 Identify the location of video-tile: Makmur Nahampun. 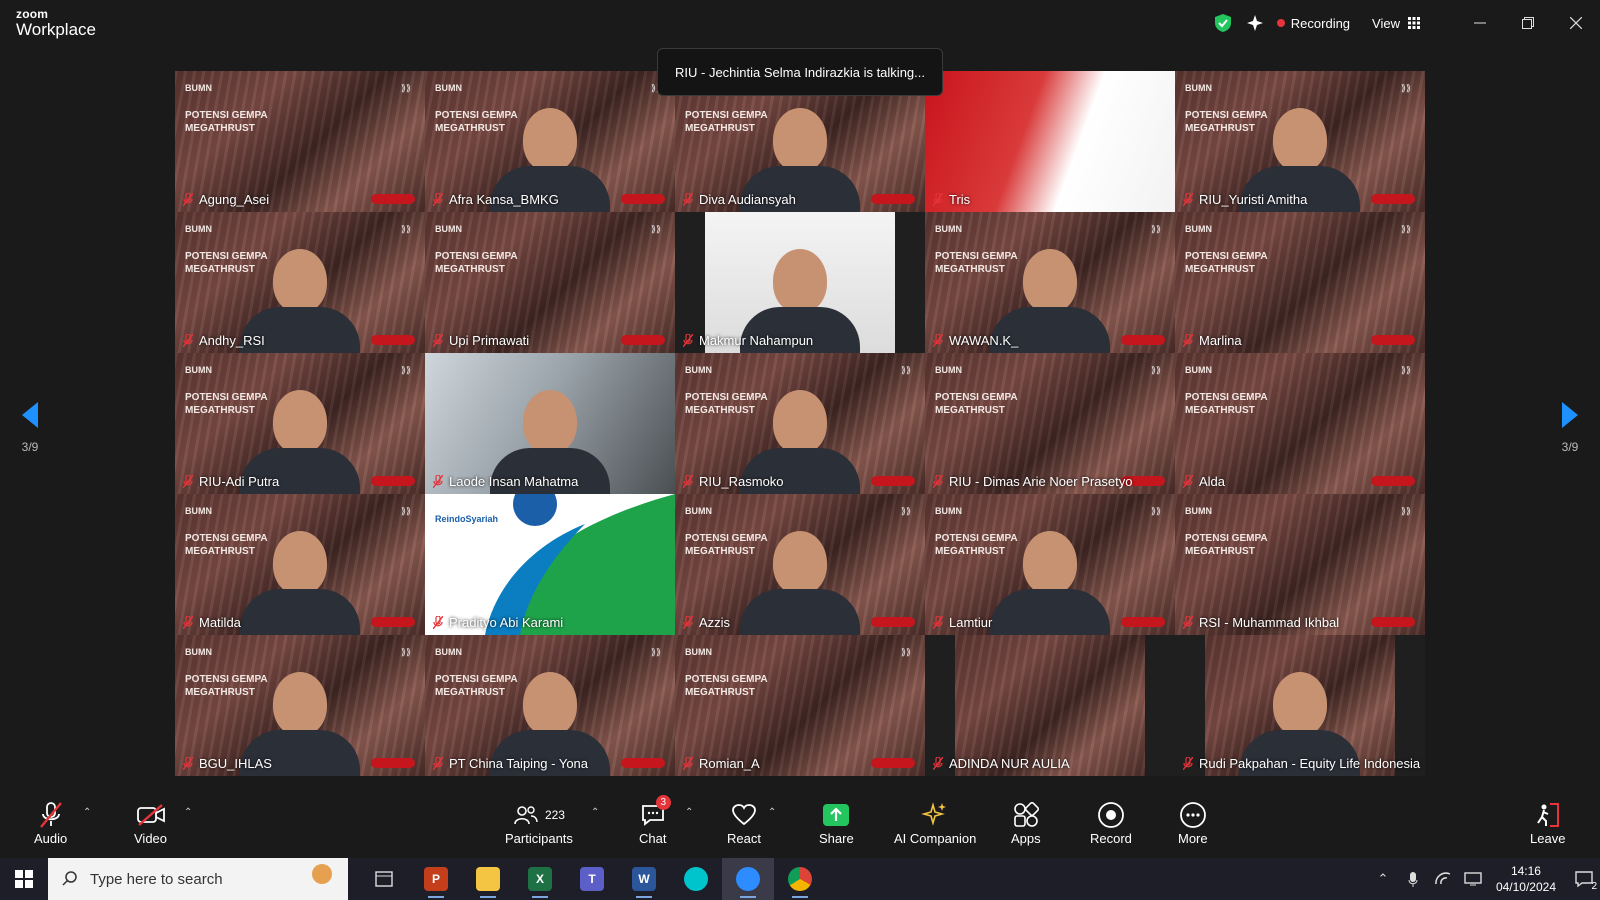
(800, 282).